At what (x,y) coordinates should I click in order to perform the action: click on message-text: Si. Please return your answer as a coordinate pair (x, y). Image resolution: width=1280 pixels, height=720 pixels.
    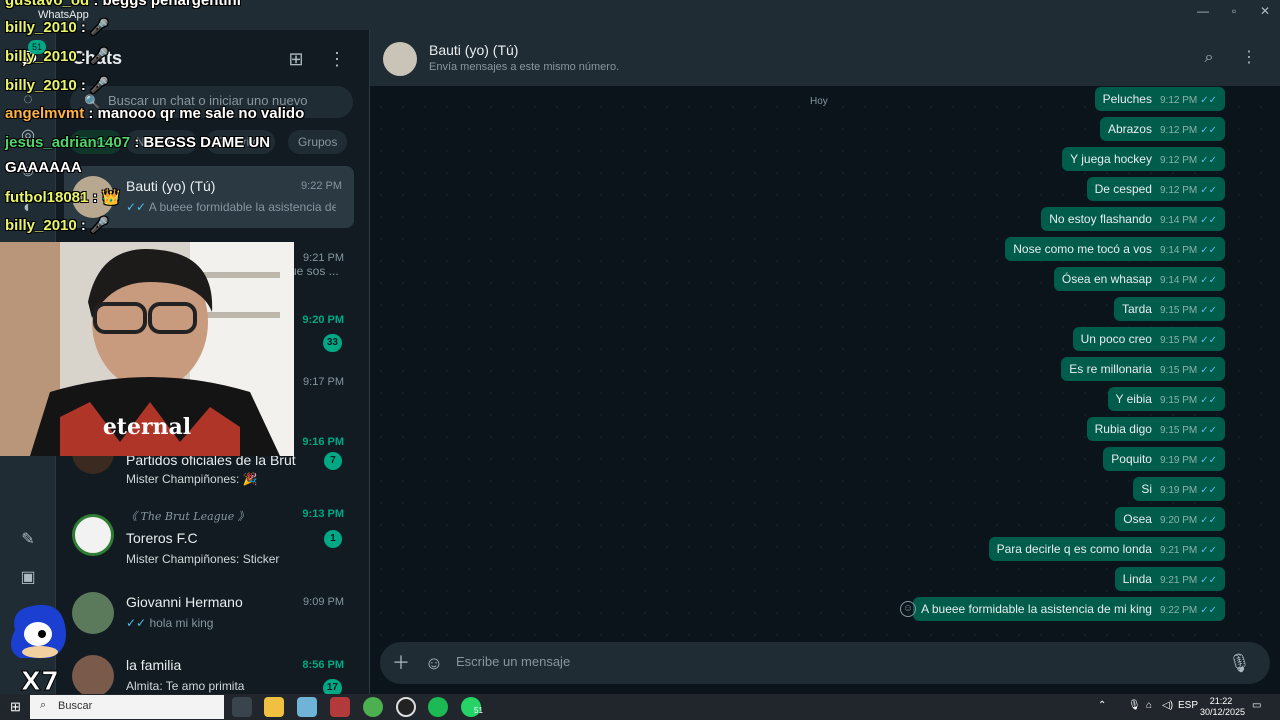
    Looking at the image, I should click on (1146, 489).